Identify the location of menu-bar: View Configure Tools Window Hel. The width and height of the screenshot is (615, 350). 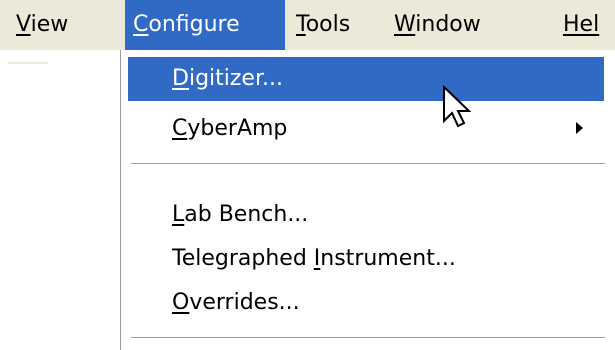
(307, 25).